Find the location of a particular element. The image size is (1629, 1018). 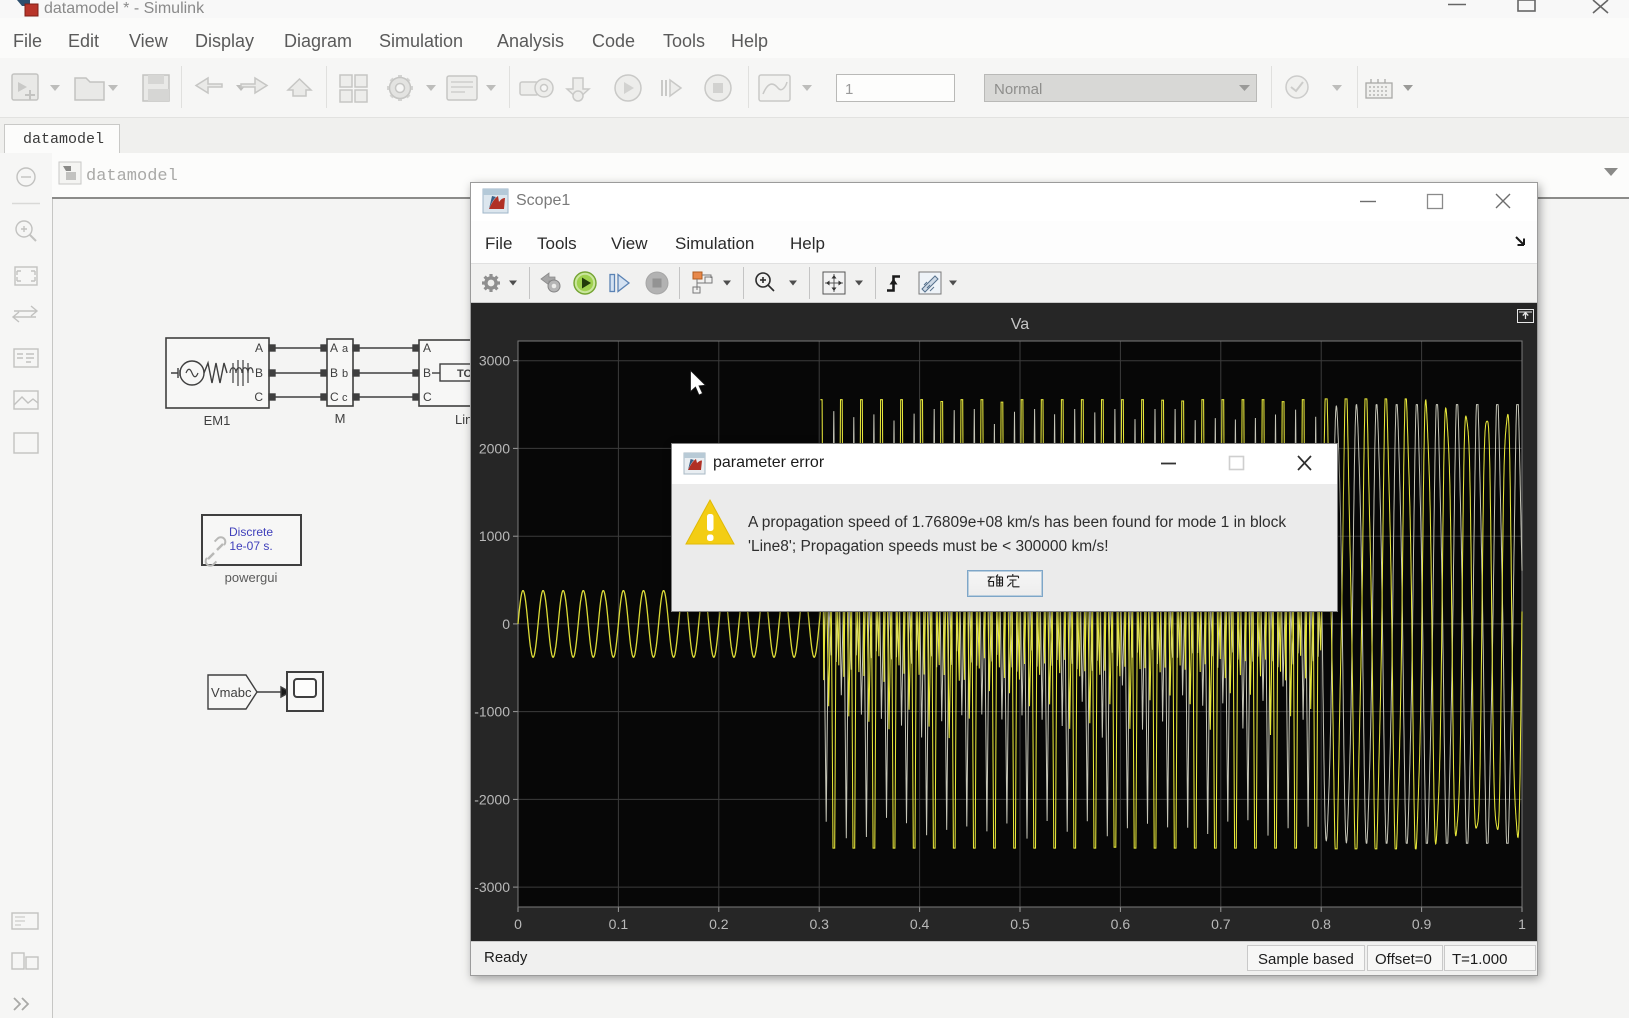

svg-text: a is located at coordinates (345, 349).